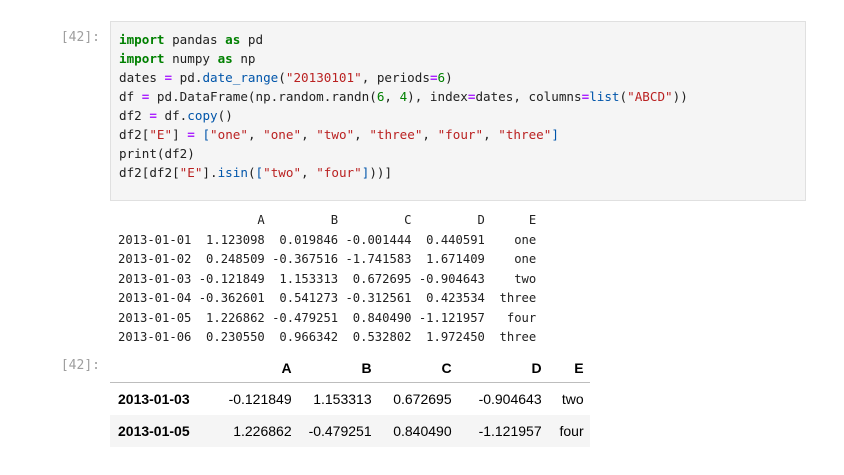 The height and width of the screenshot is (475, 844). I want to click on code-token: ), index, so click(437, 96).